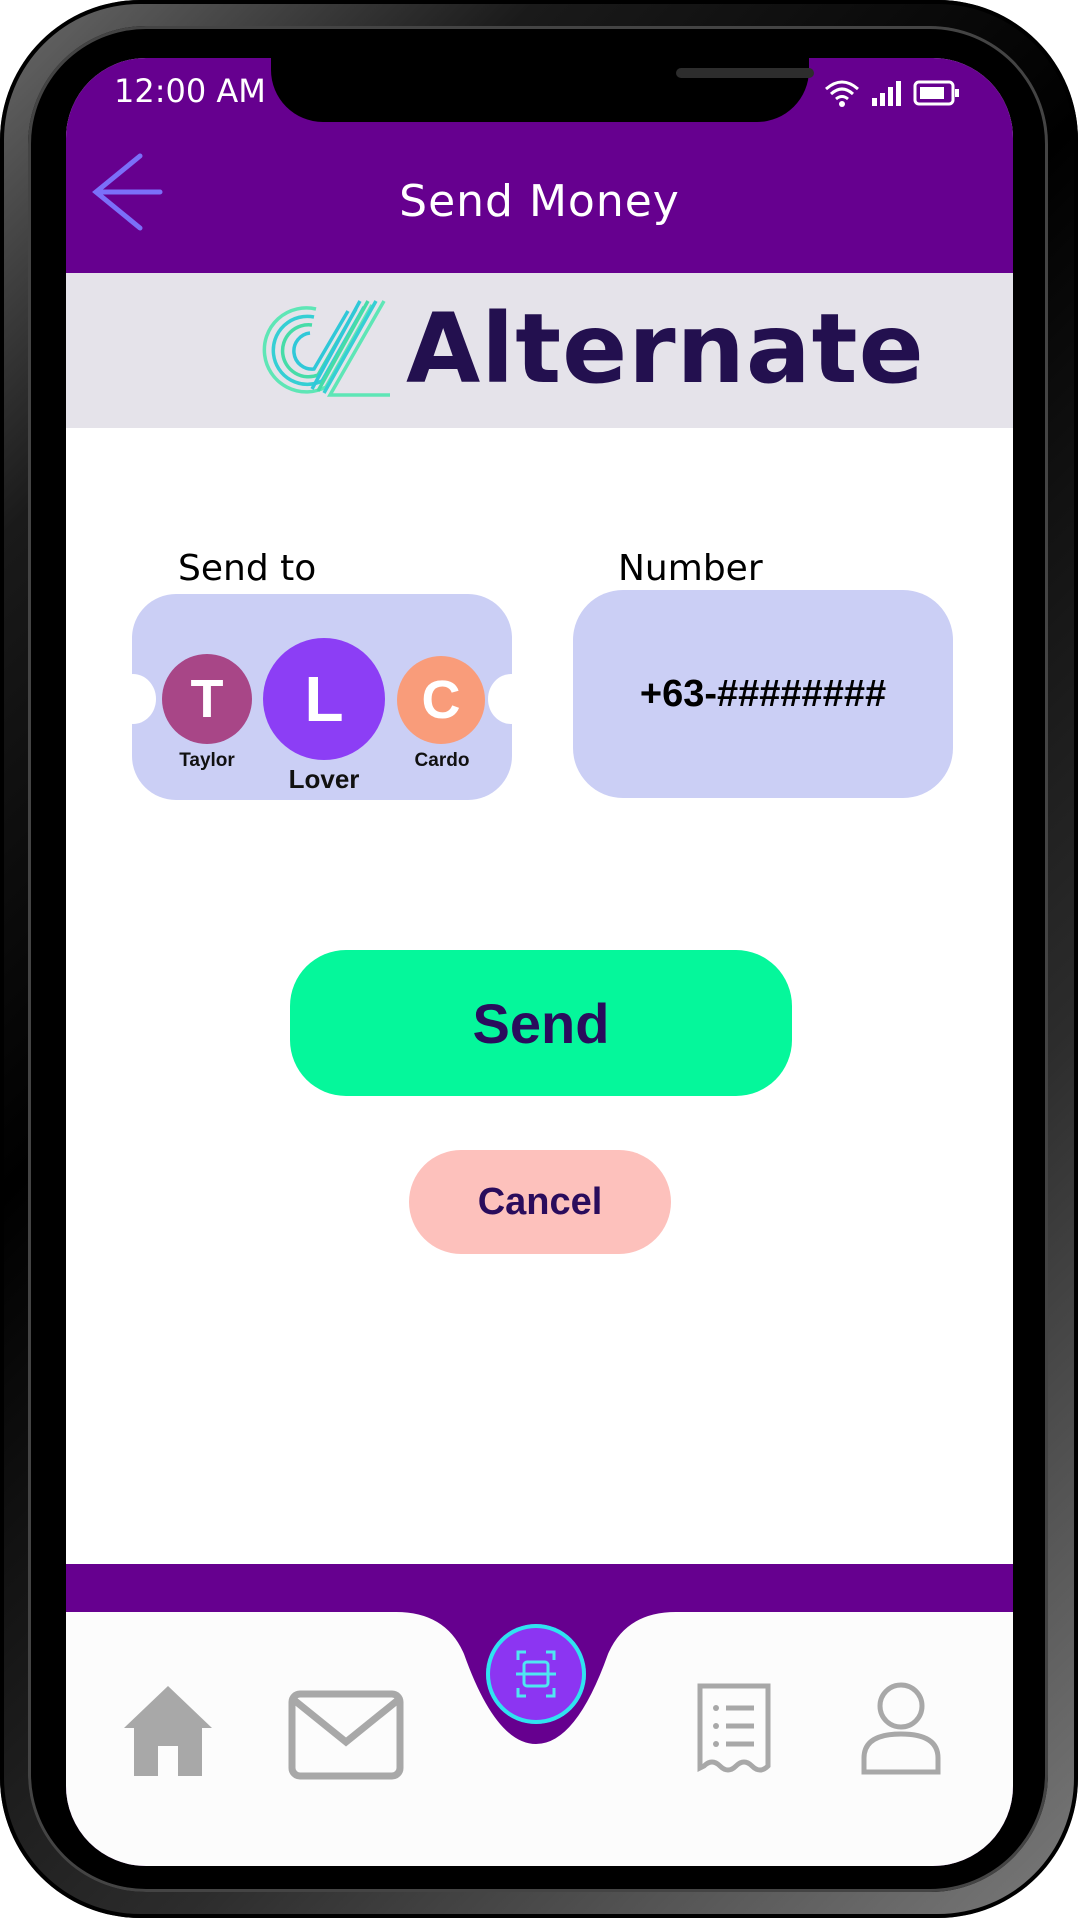  What do you see at coordinates (326, 348) in the screenshot?
I see `alternate-logo-icon` at bounding box center [326, 348].